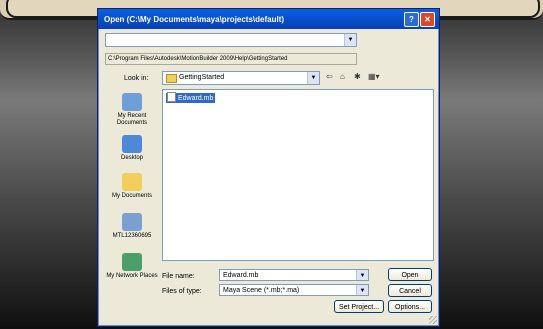  Describe the element at coordinates (410, 290) in the screenshot. I see `cancel-button: Cancel` at that location.